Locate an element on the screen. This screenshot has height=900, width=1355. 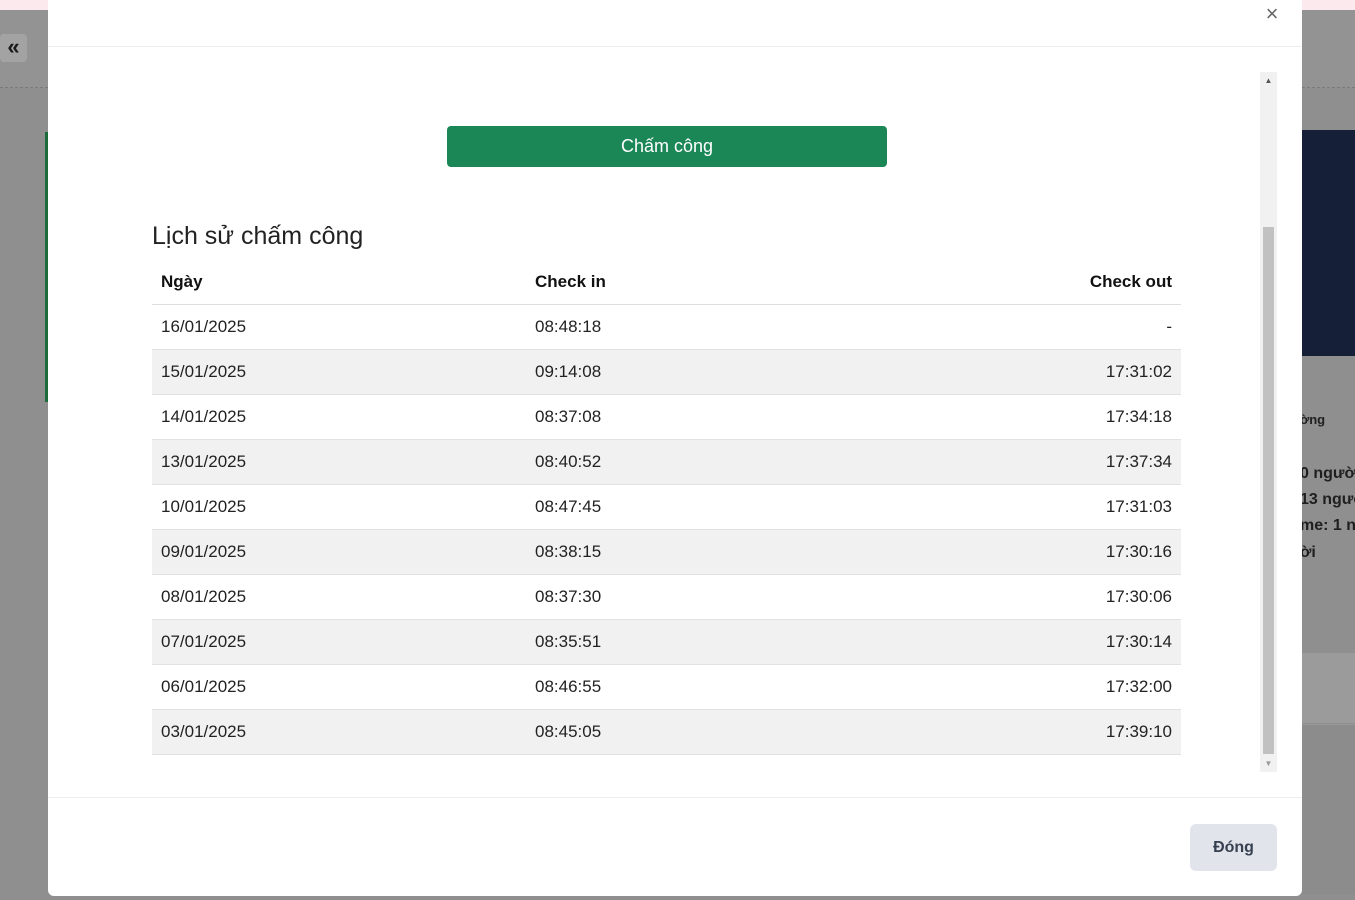
table-row: 06/01/2025 08:46:55 17:32:00 is located at coordinates (666, 687).